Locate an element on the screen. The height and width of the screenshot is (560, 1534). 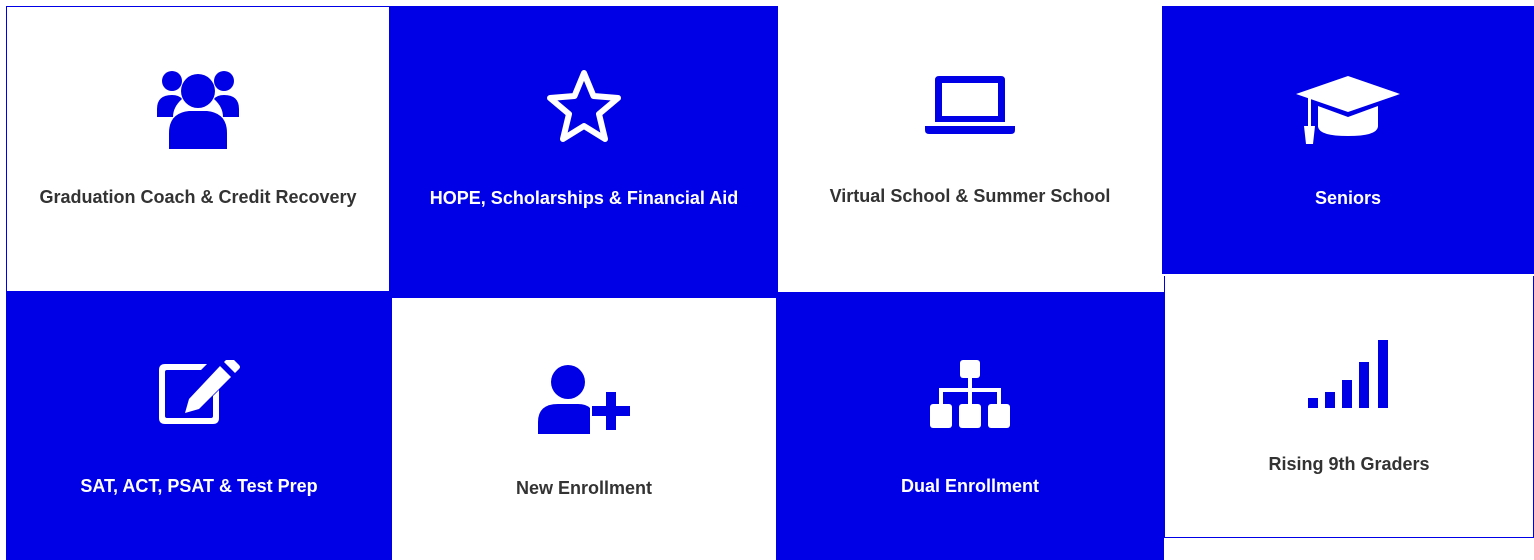
tile-seniors: Seniors is located at coordinates (1348, 140).